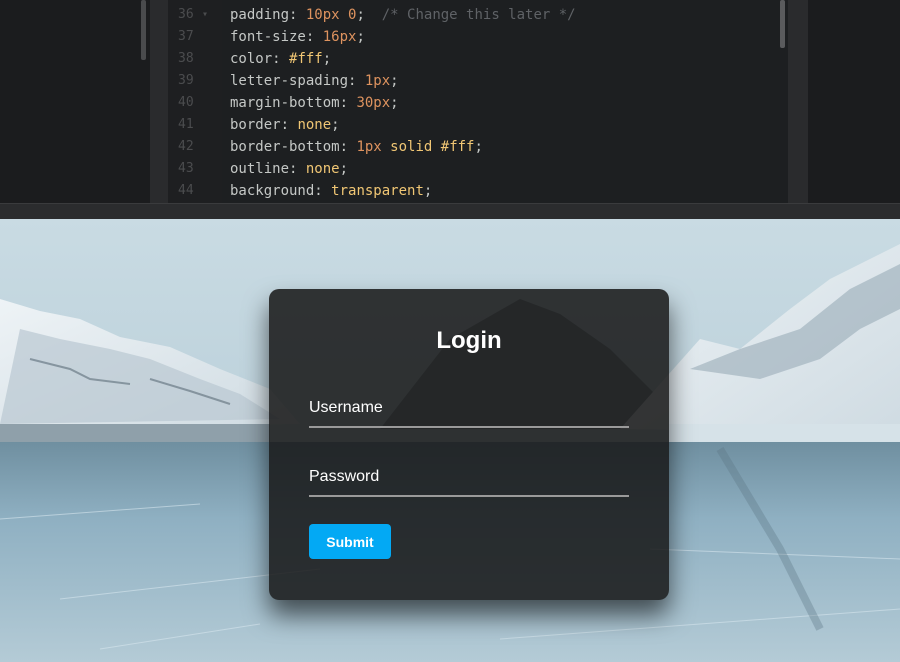 This screenshot has width=900, height=662. What do you see at coordinates (186, 36) in the screenshot?
I see `line-number: 37` at bounding box center [186, 36].